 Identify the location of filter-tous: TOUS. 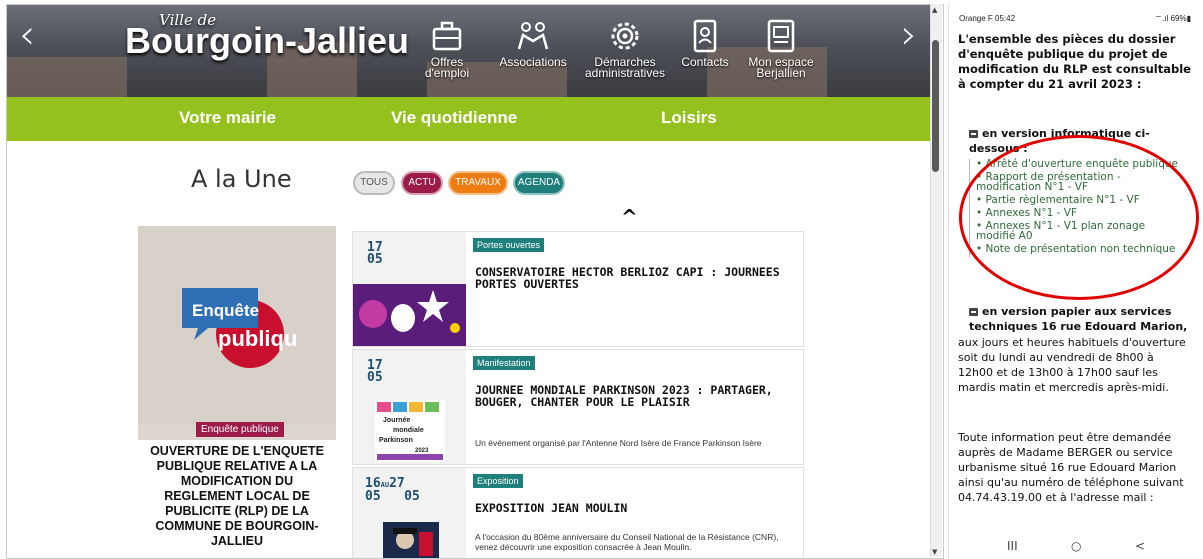
(374, 183).